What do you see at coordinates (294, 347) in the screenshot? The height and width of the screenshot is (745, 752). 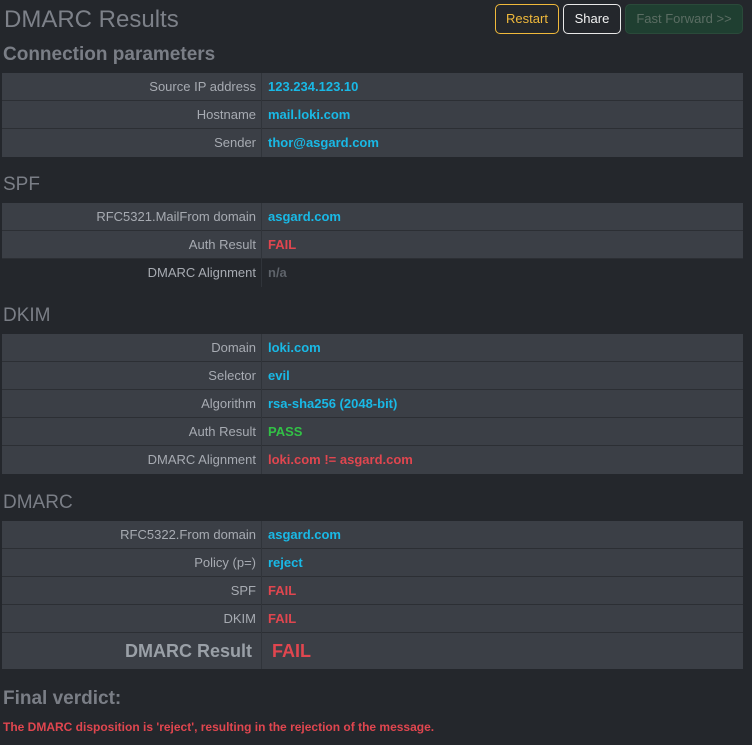 I see `dkim-domain-value: loki.com` at bounding box center [294, 347].